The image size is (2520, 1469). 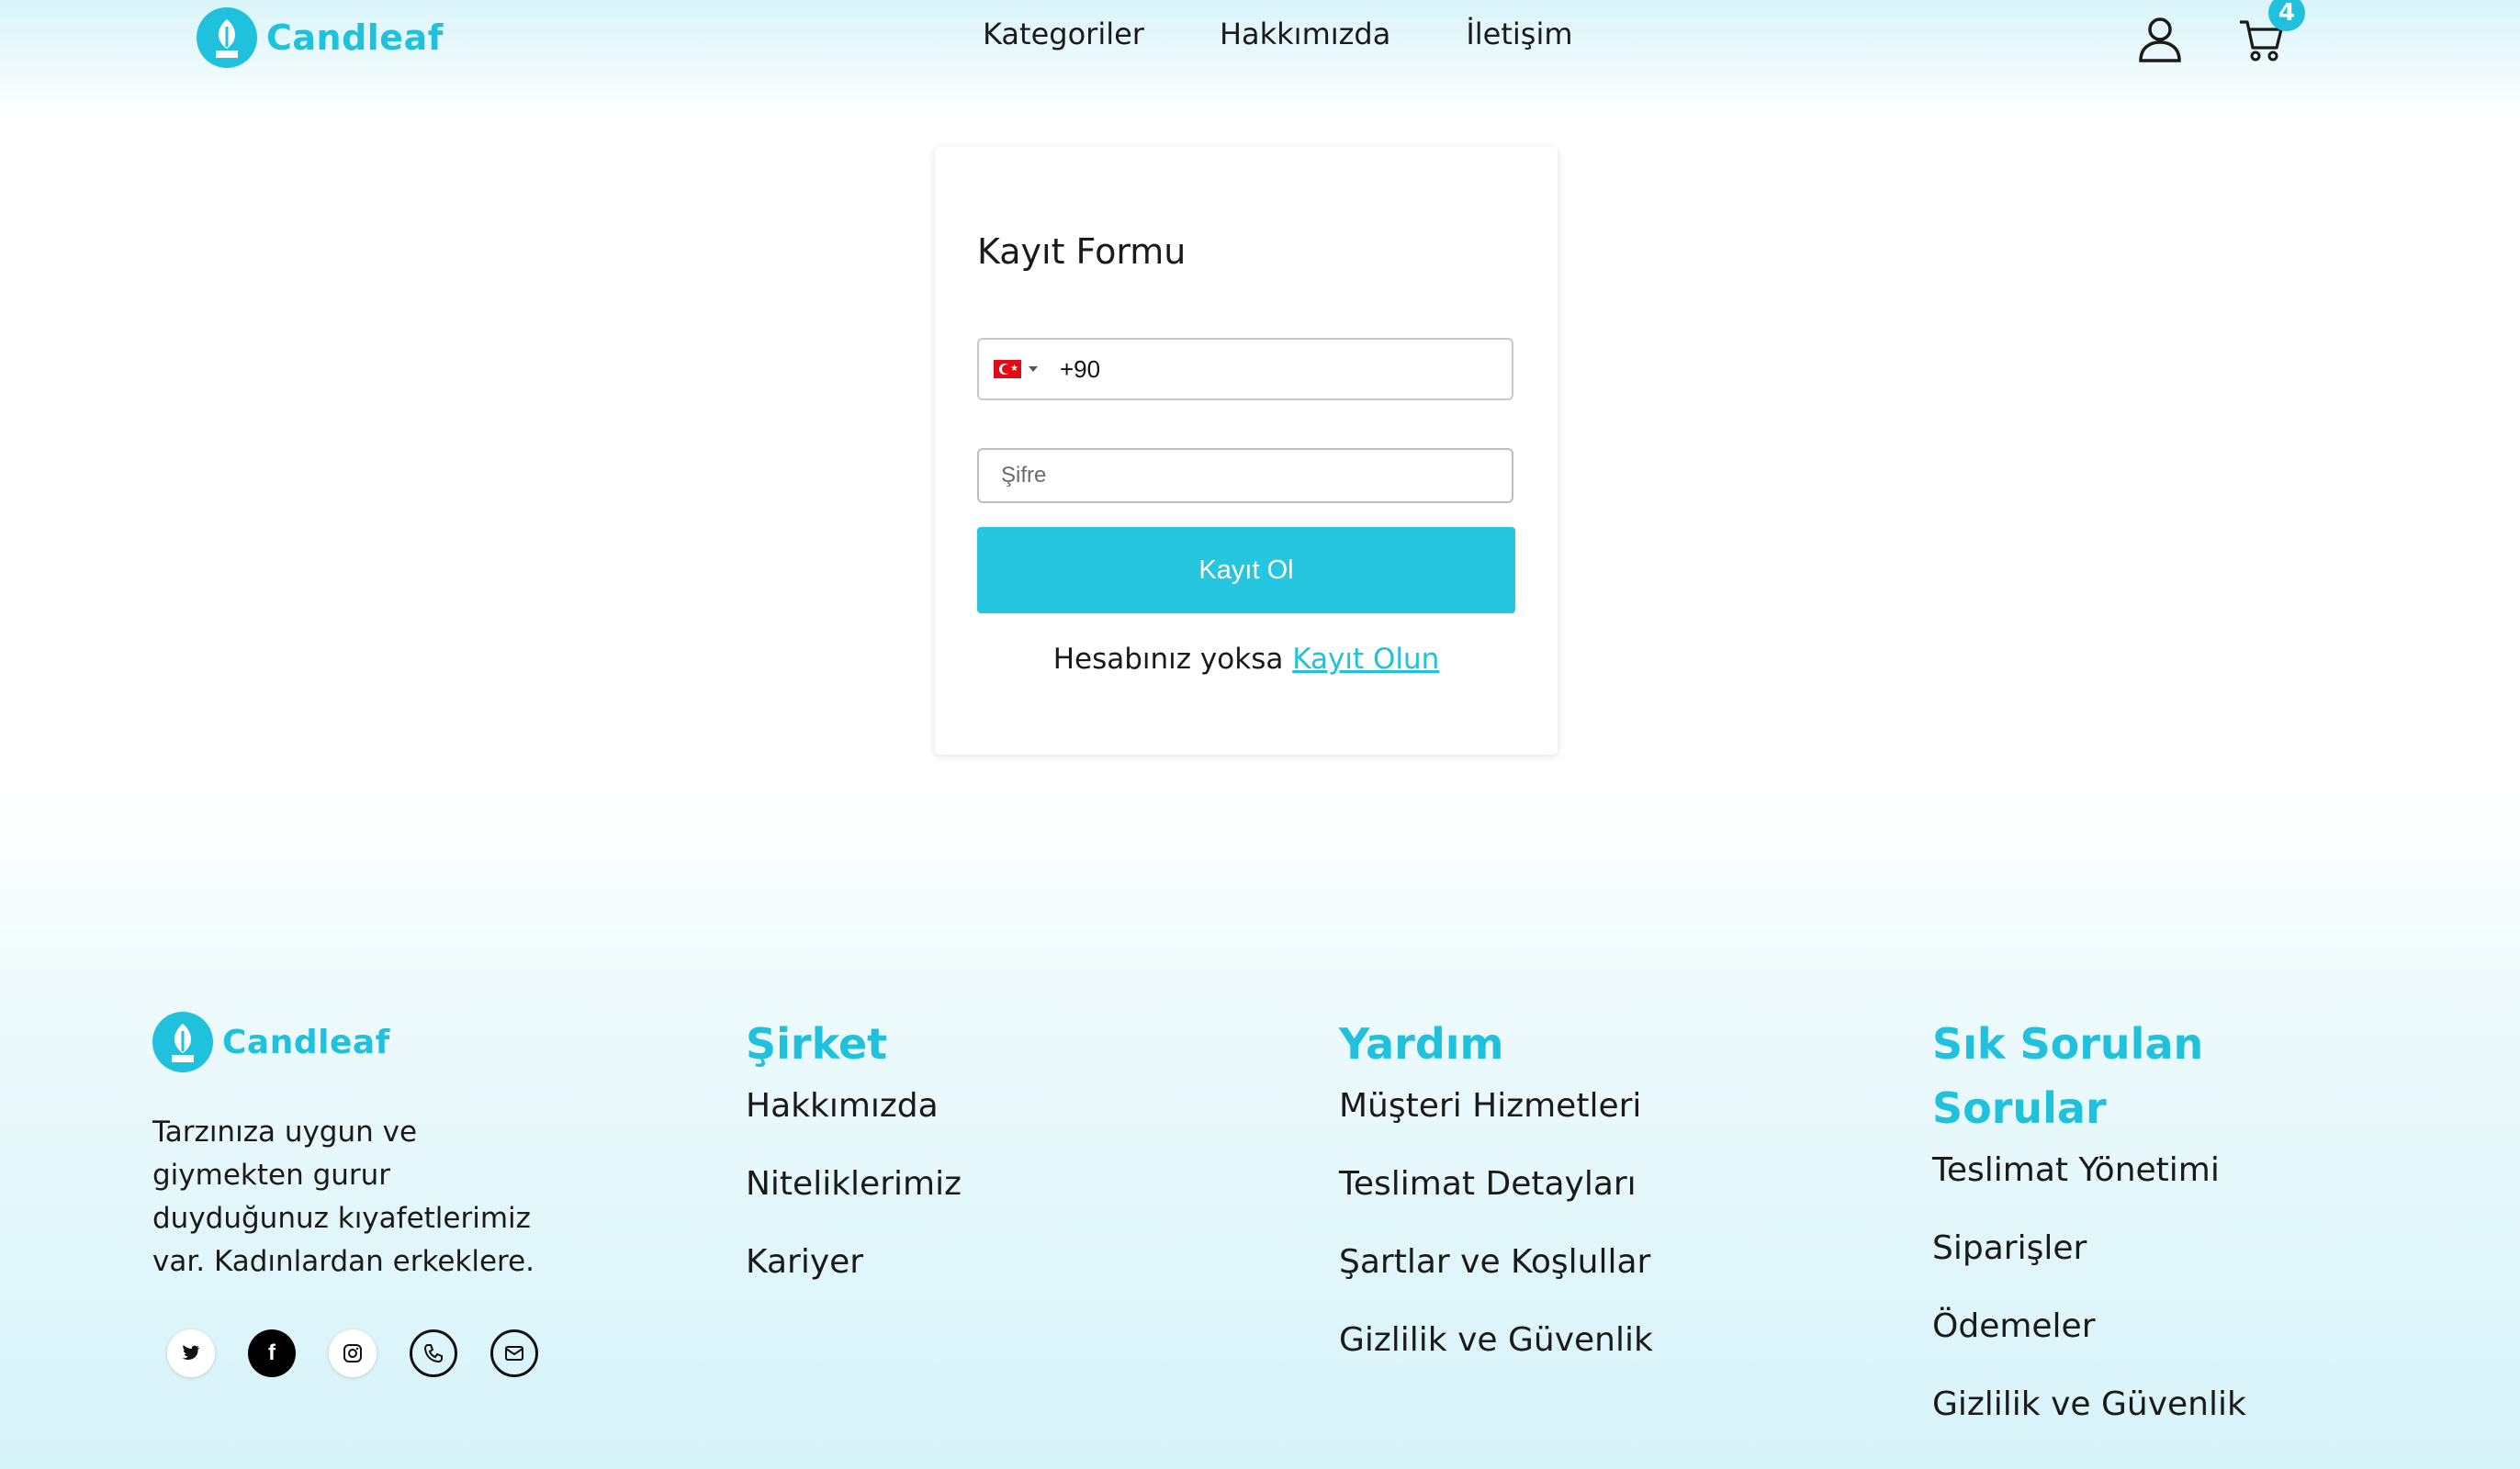 I want to click on signup-prompt: Hesabınız yoksa Kayıt Olun, so click(x=1246, y=659).